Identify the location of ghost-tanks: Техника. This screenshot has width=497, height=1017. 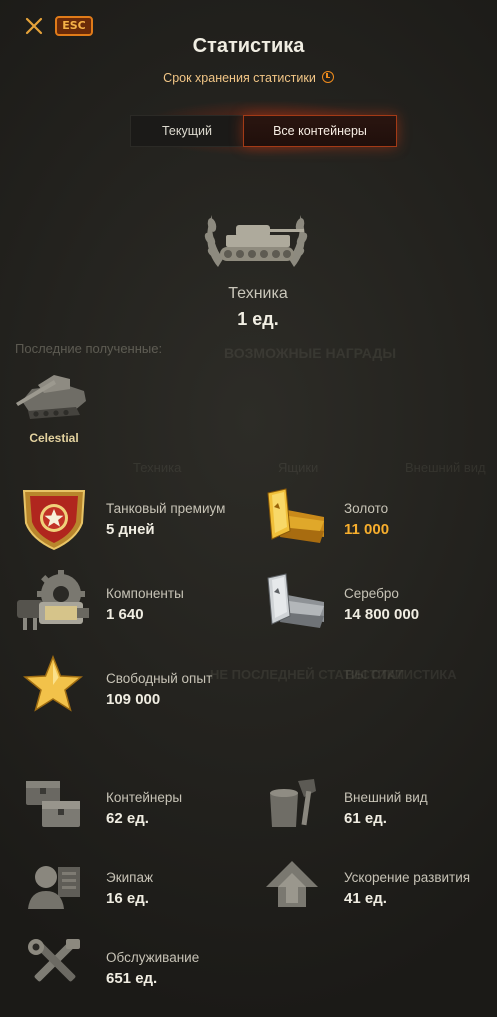
(157, 467).